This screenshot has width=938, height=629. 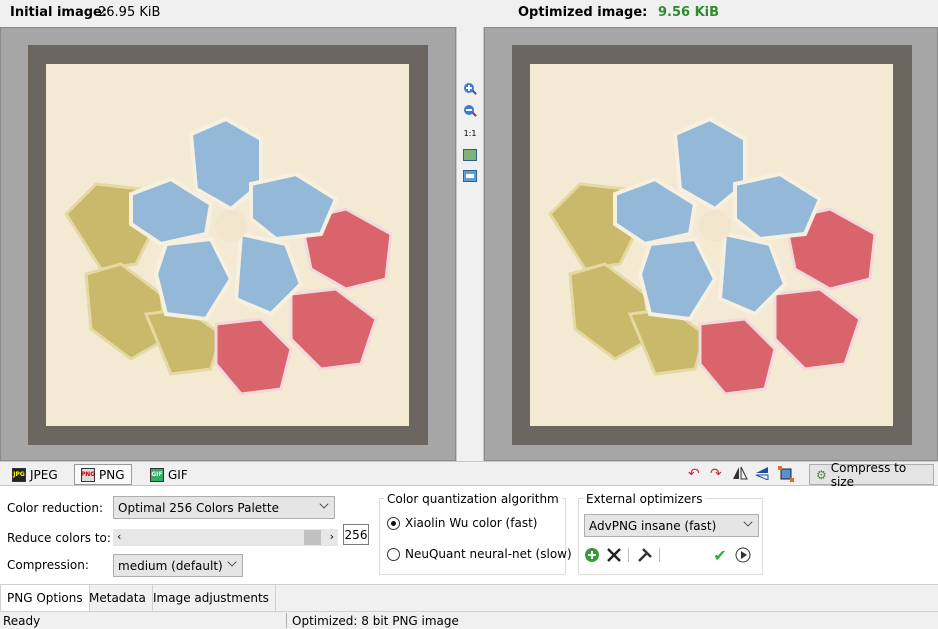 What do you see at coordinates (22, 621) in the screenshot?
I see `status-left: Ready` at bounding box center [22, 621].